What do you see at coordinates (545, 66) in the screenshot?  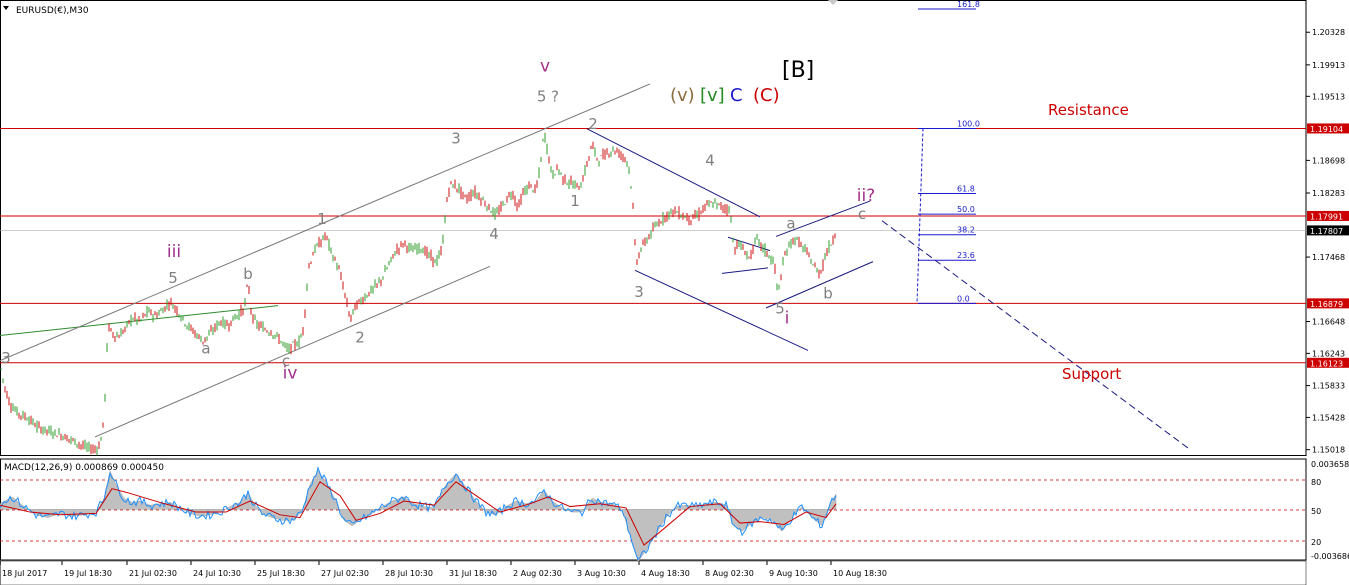 I see `wave-label: v` at bounding box center [545, 66].